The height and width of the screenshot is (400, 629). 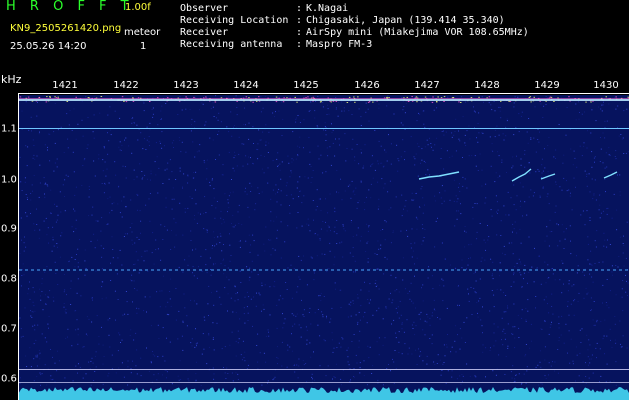 I want to click on location-label: Receiving Location, so click(x=234, y=20).